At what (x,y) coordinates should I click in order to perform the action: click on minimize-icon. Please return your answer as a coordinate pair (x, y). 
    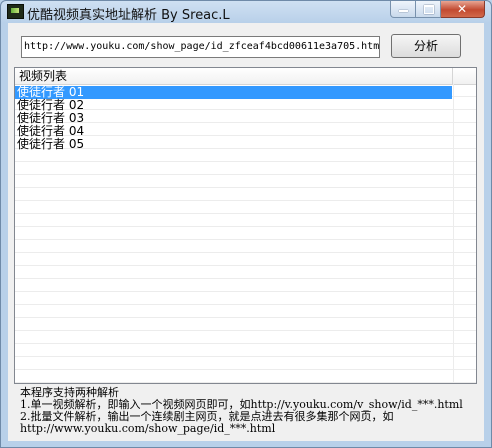
    Looking at the image, I should click on (403, 11).